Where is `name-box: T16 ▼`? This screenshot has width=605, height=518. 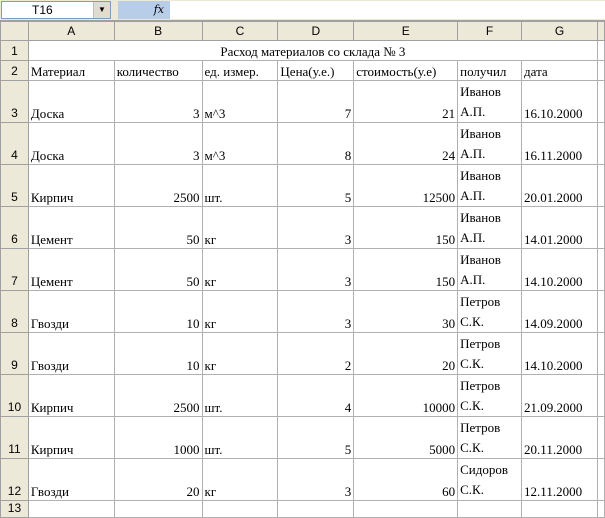 name-box: T16 ▼ is located at coordinates (56, 10).